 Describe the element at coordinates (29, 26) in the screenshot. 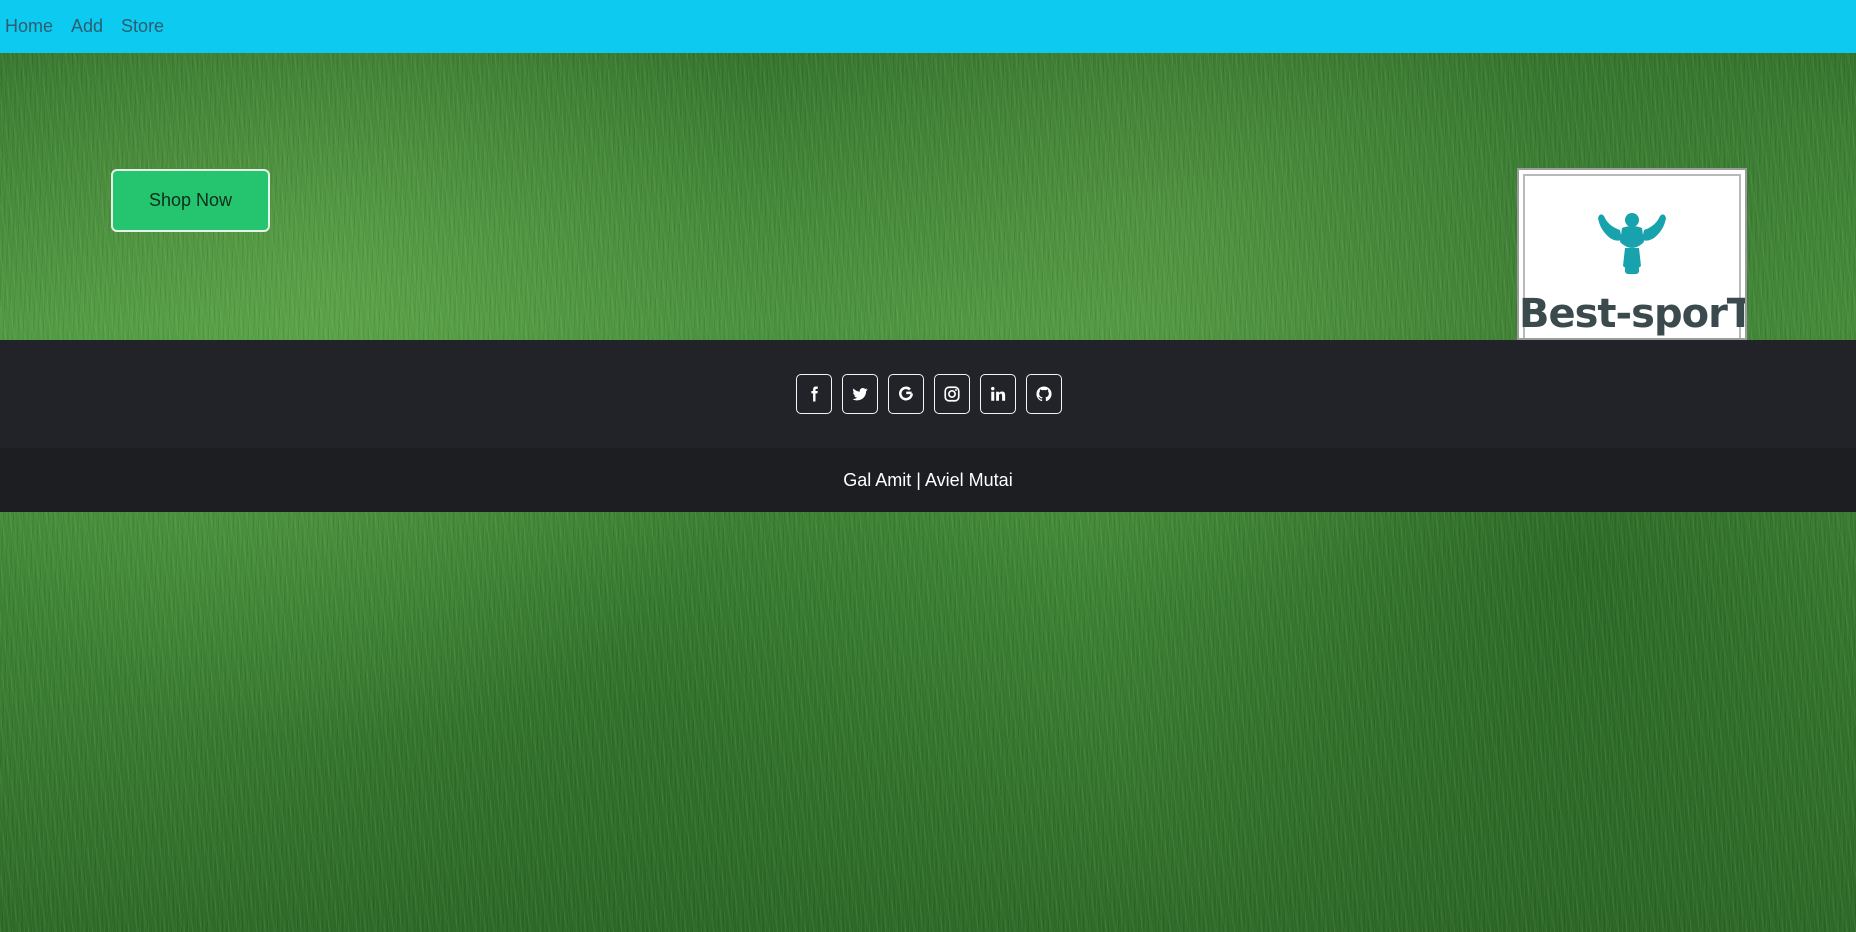

I see `nav-home-link: Home` at that location.